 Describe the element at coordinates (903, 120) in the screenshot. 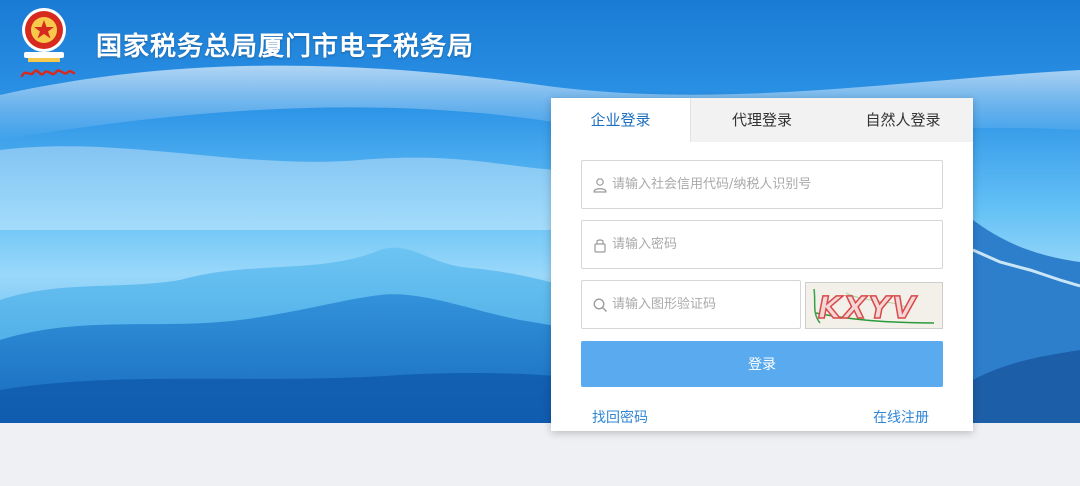

I see `tab-individual-login: 自然人登录` at that location.